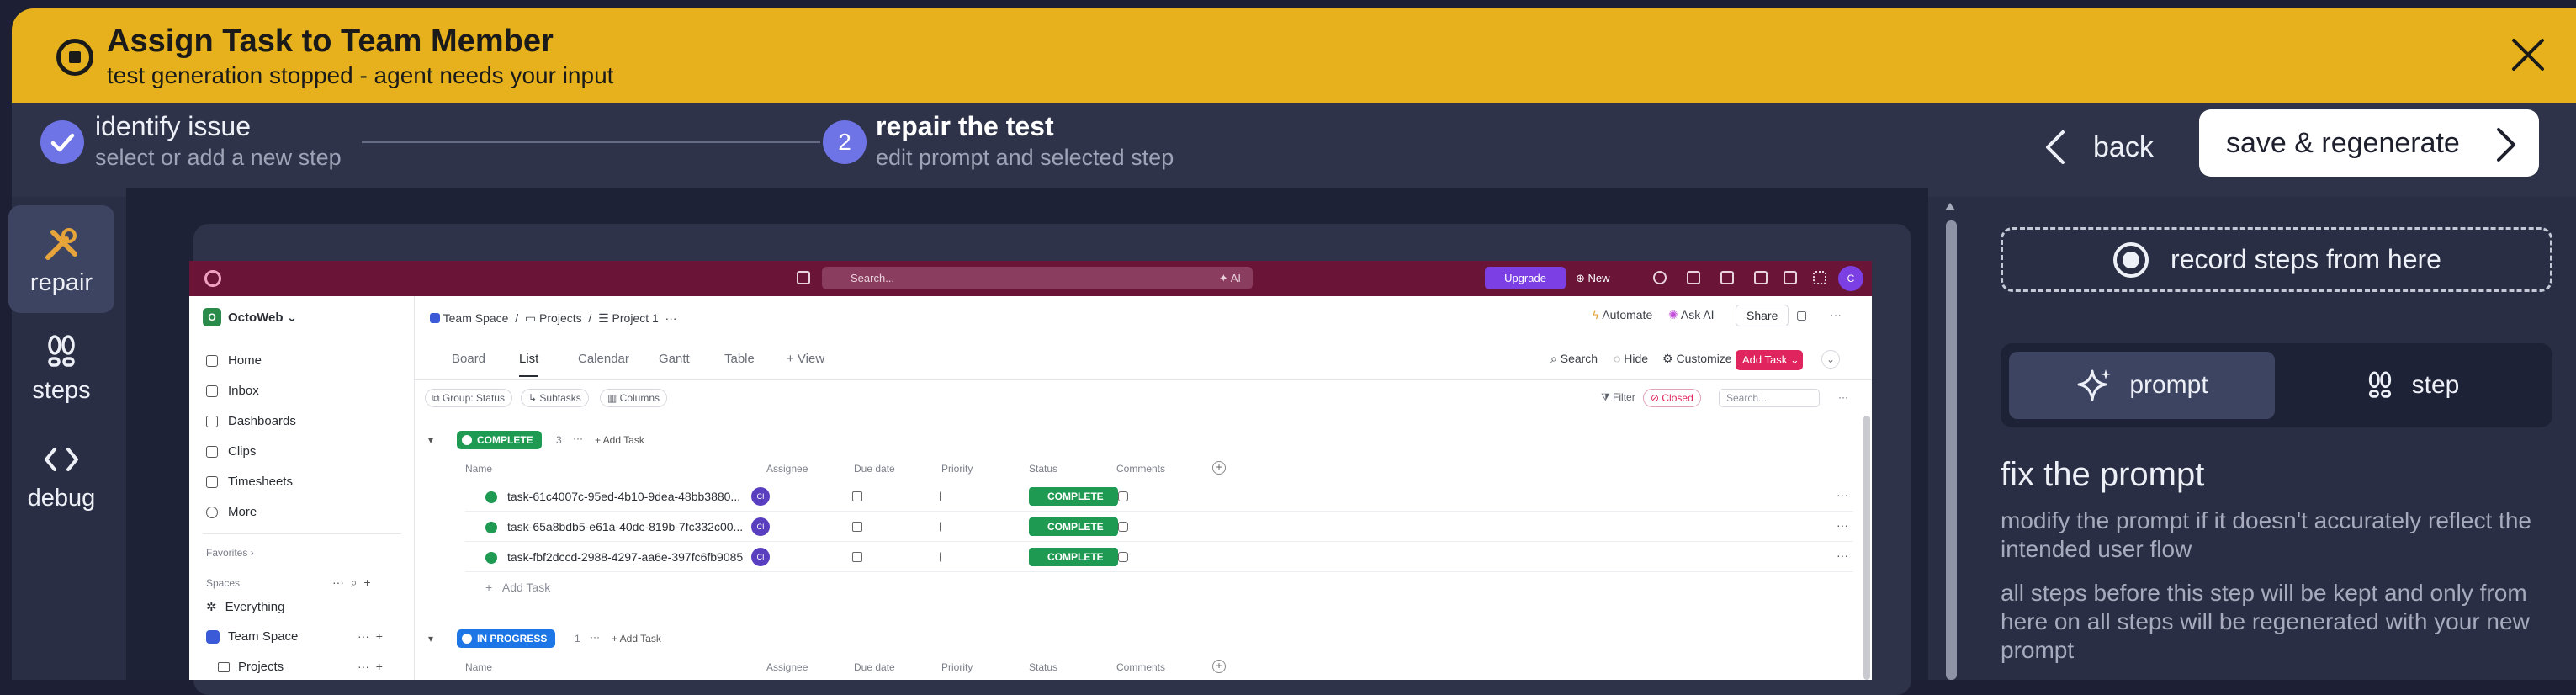 Image resolution: width=2576 pixels, height=695 pixels. What do you see at coordinates (1037, 278) in the screenshot?
I see `preview-search: Search... ✦ AI` at bounding box center [1037, 278].